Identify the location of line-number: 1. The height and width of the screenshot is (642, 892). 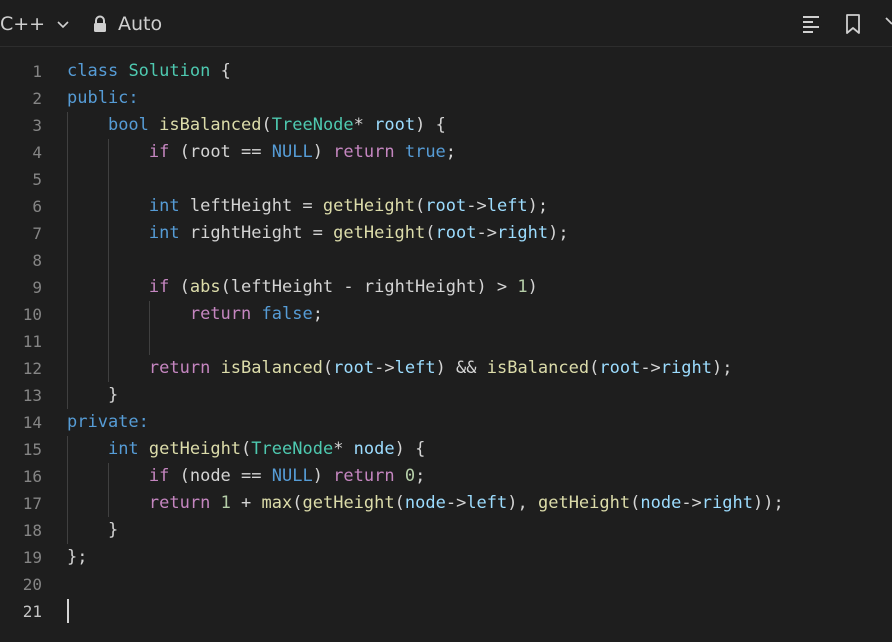
(37, 71).